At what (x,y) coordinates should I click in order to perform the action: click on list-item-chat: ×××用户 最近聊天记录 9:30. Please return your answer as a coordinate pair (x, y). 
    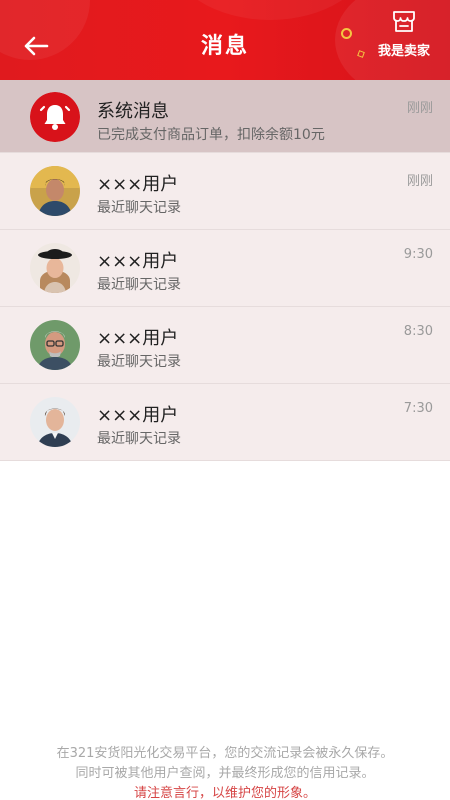
    Looking at the image, I should click on (225, 268).